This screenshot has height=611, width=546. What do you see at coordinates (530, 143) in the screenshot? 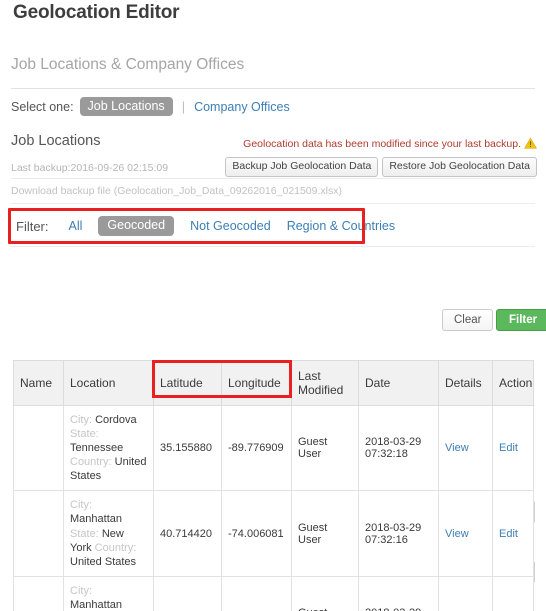
I see `warning-triangle-icon` at bounding box center [530, 143].